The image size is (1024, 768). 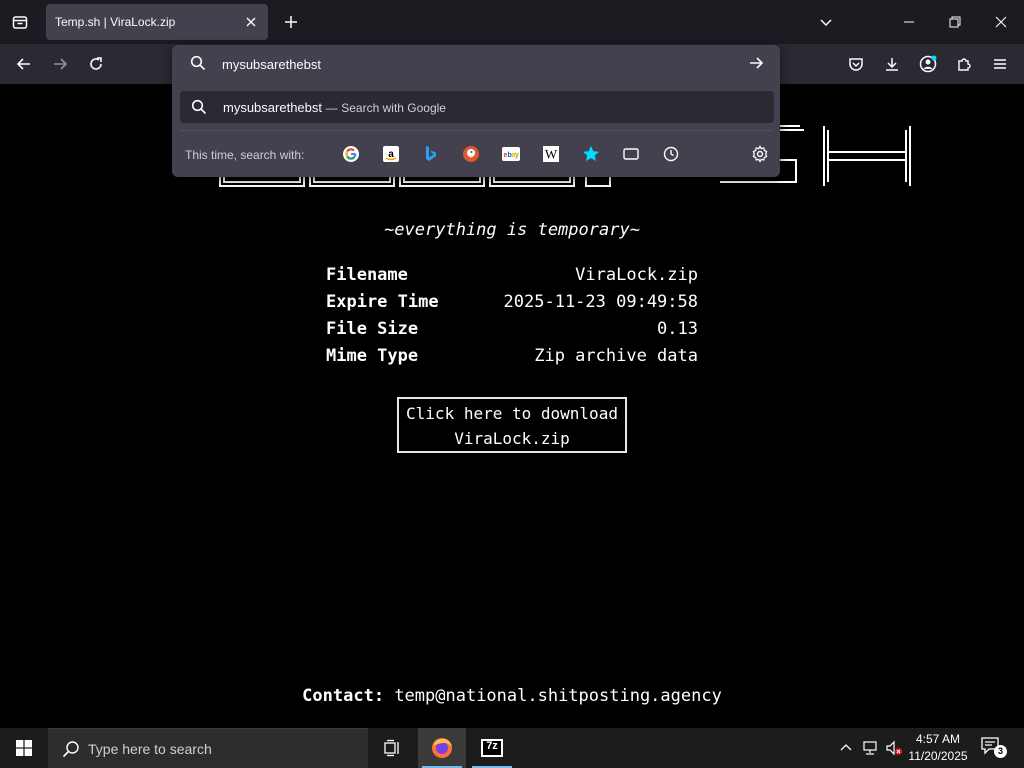 What do you see at coordinates (938, 739) in the screenshot?
I see `clock-time: 4:57 AM` at bounding box center [938, 739].